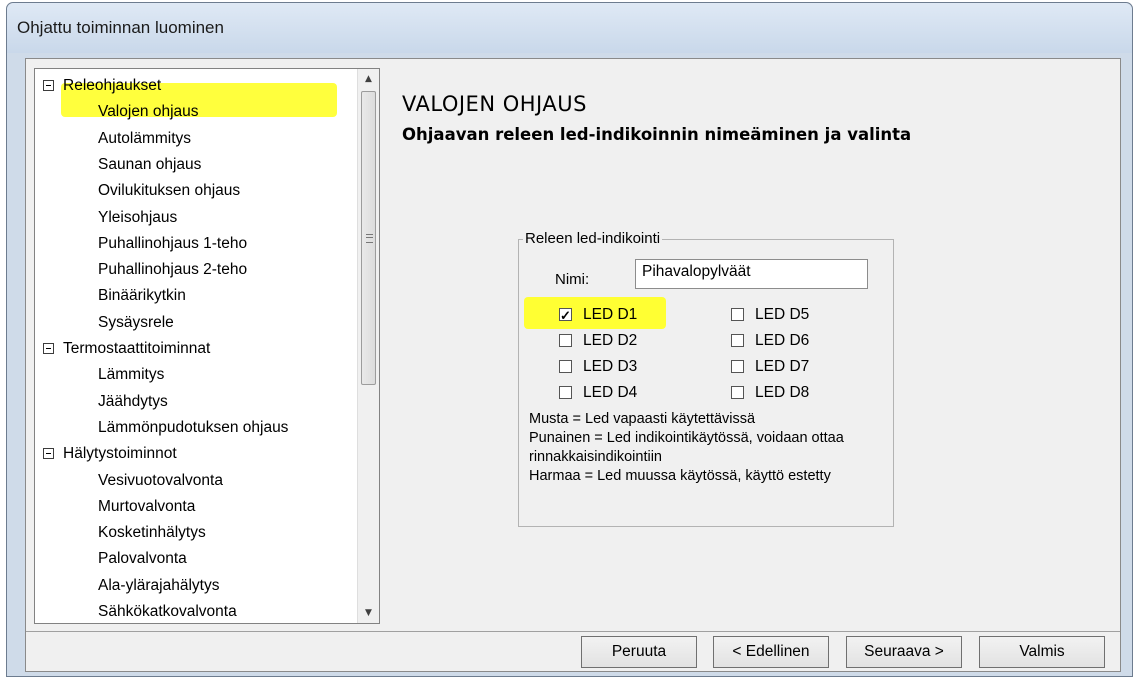  What do you see at coordinates (751, 274) in the screenshot?
I see `name-field: Pihavalopylväät` at bounding box center [751, 274].